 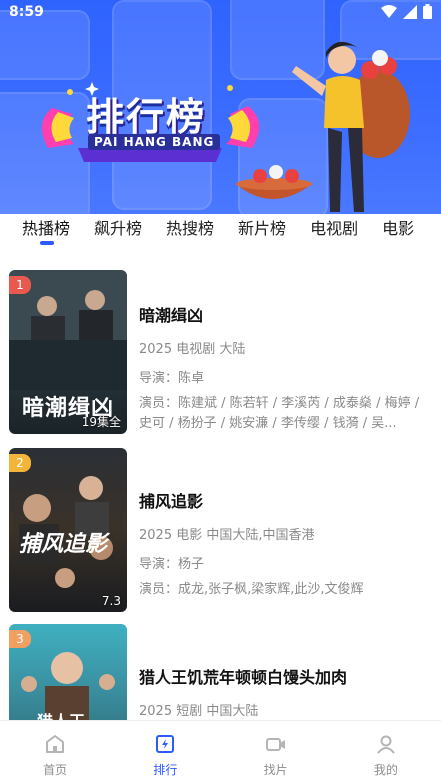 I want to click on poster-image: 猎人王 3, so click(x=68, y=672).